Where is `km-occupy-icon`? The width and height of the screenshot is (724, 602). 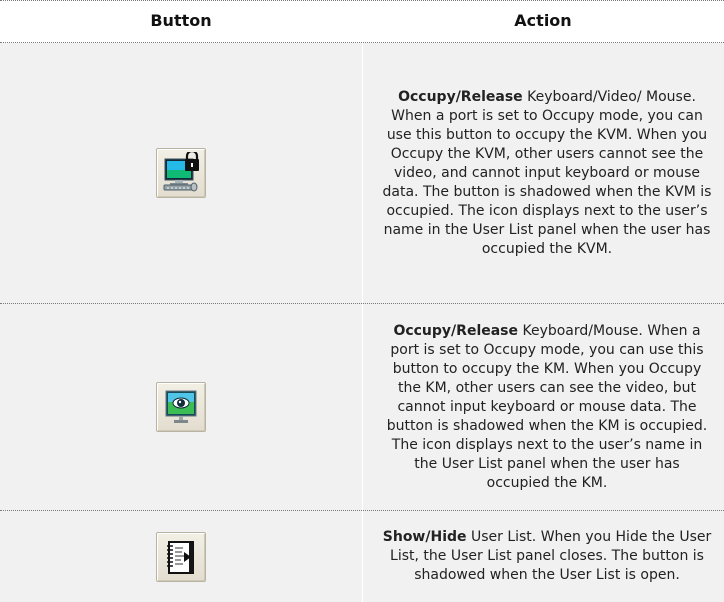 km-occupy-icon is located at coordinates (181, 407).